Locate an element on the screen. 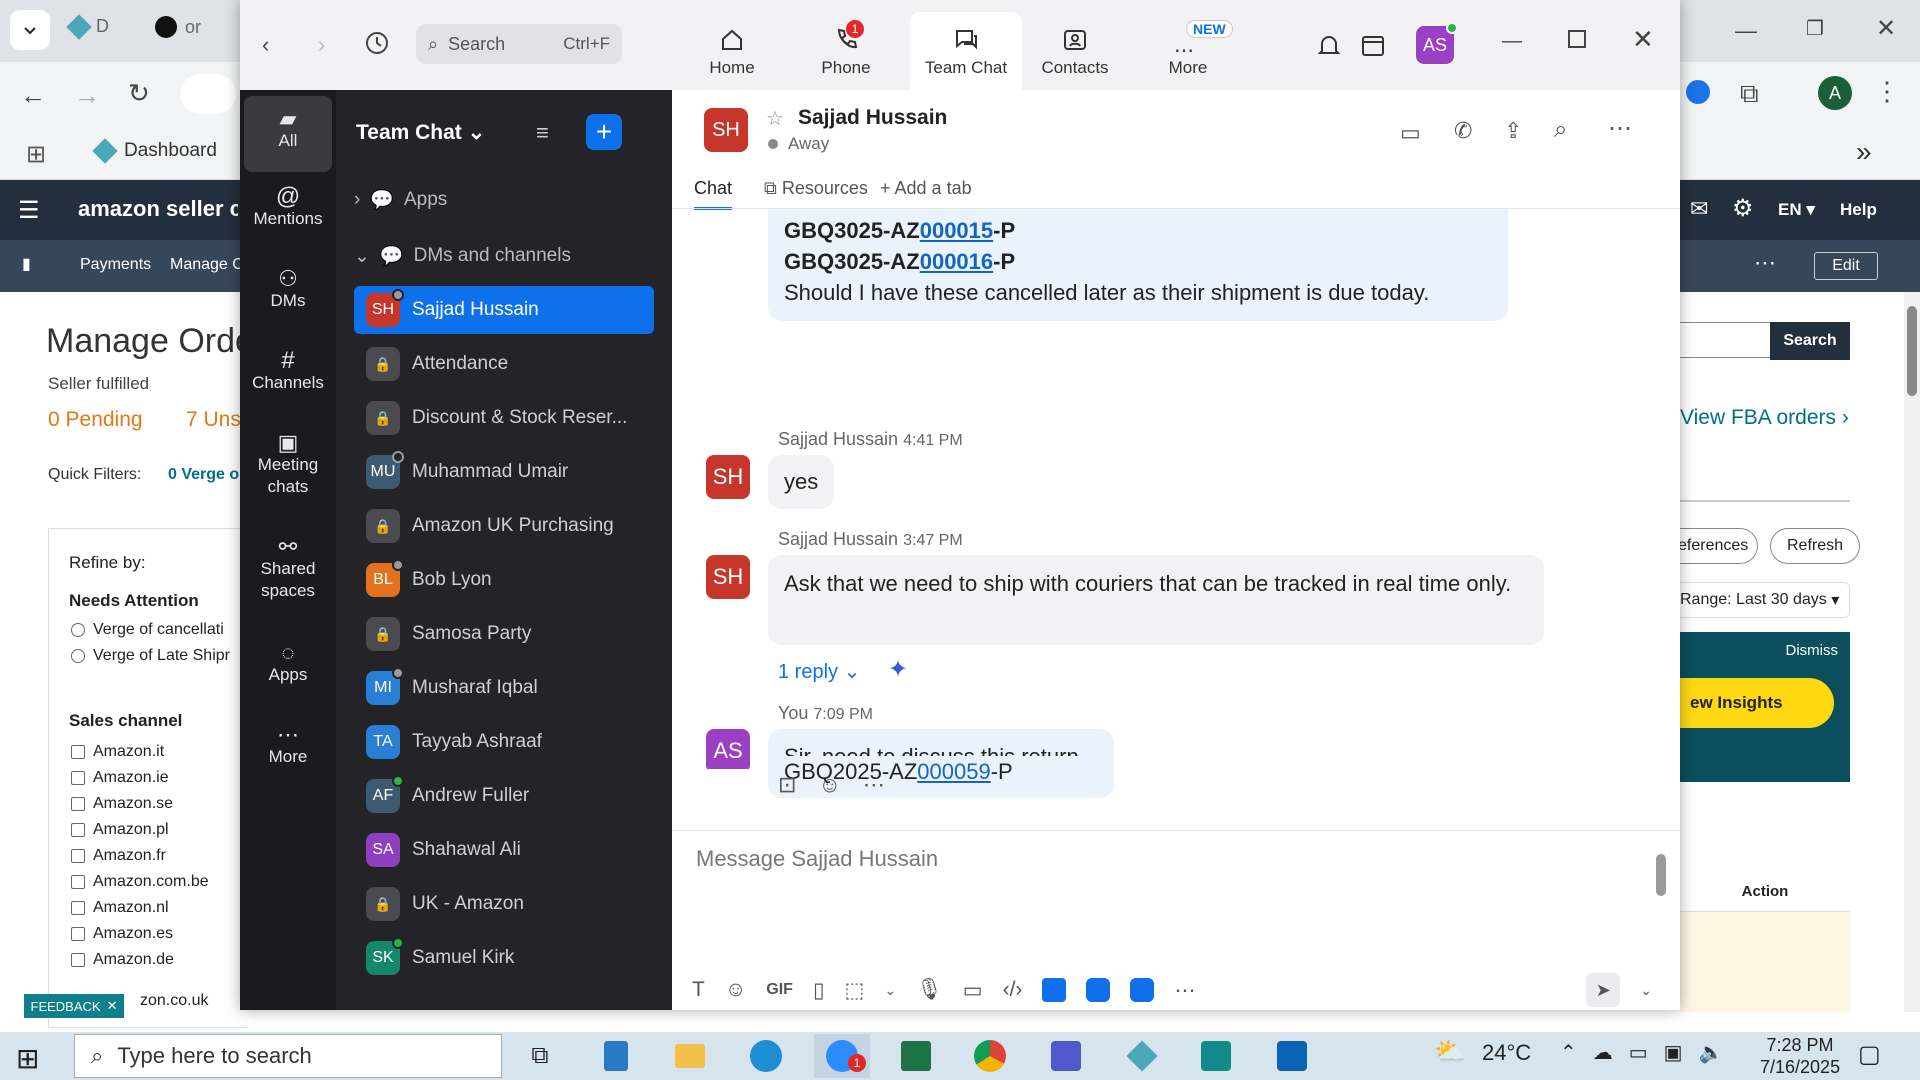 This screenshot has height=1080, width=1920. amazon-logo: amazon seller central is located at coordinates (158, 209).